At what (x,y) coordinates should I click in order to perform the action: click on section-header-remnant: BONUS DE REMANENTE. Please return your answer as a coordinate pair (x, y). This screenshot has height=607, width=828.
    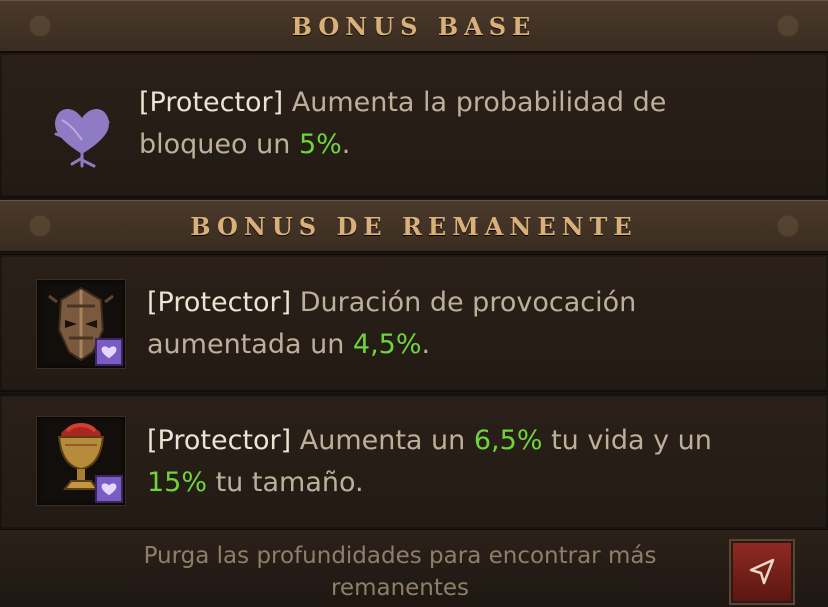
    Looking at the image, I should click on (414, 226).